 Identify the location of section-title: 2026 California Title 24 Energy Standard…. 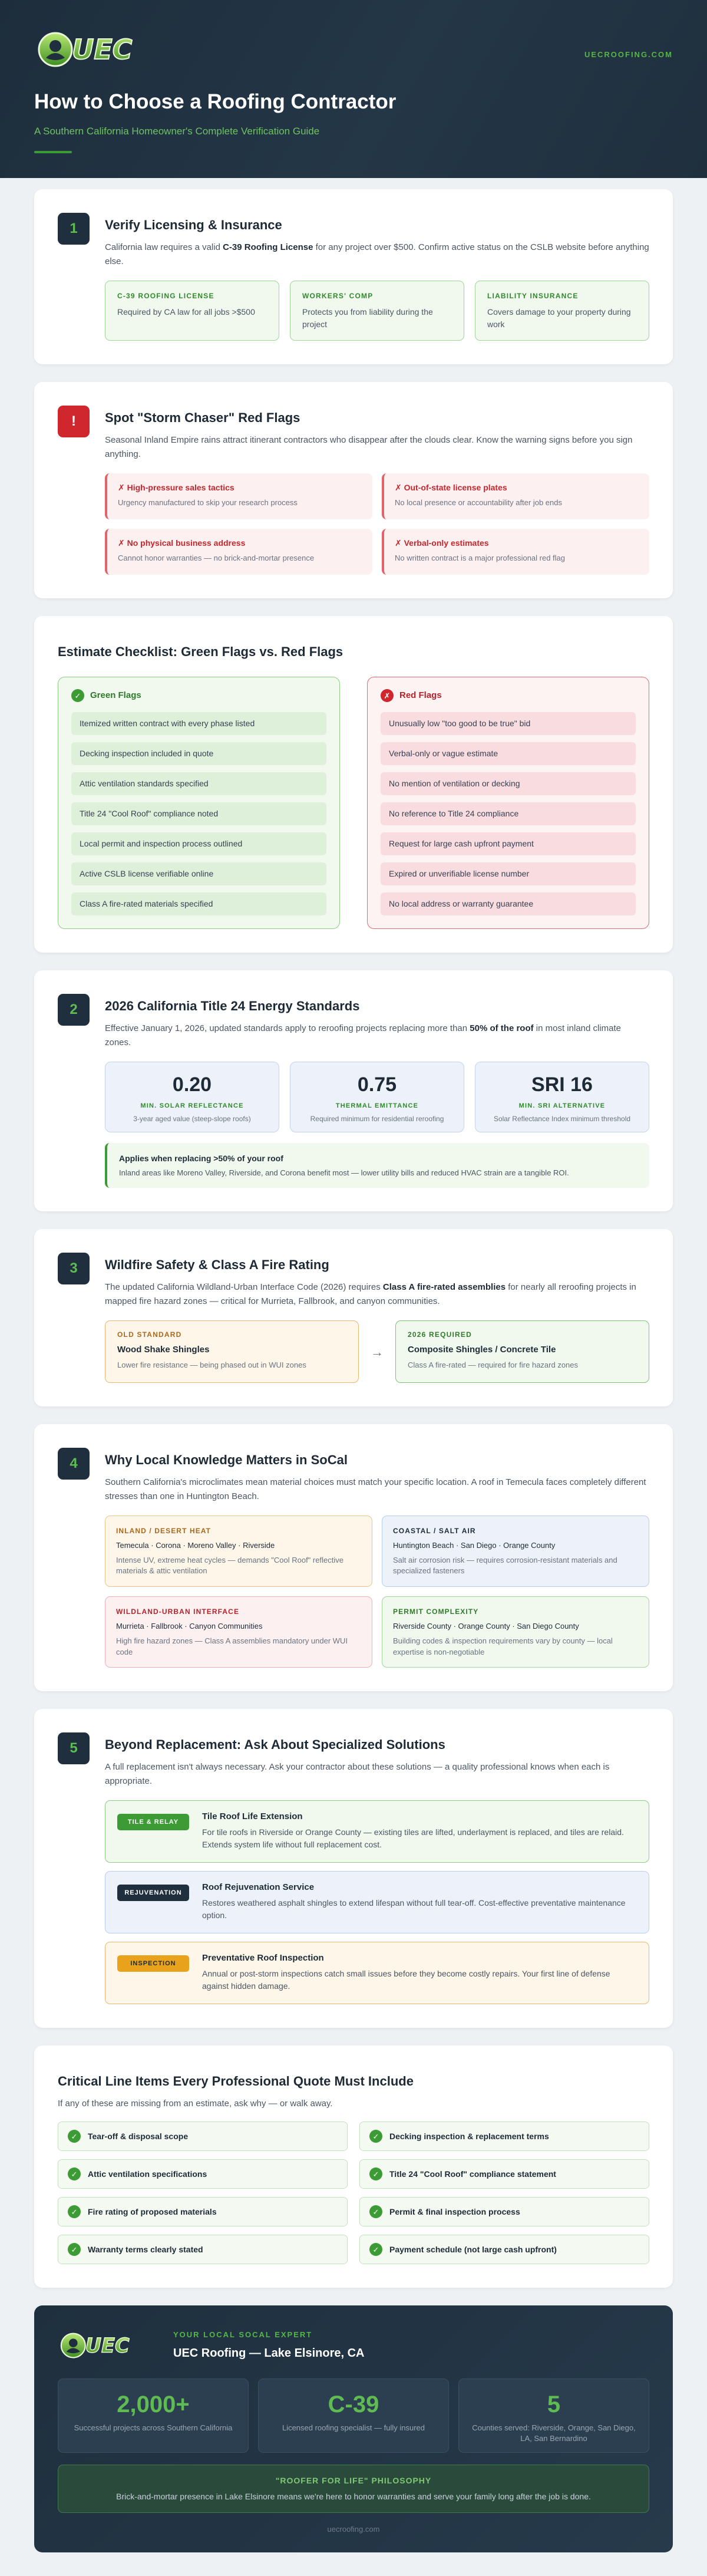
(232, 1005).